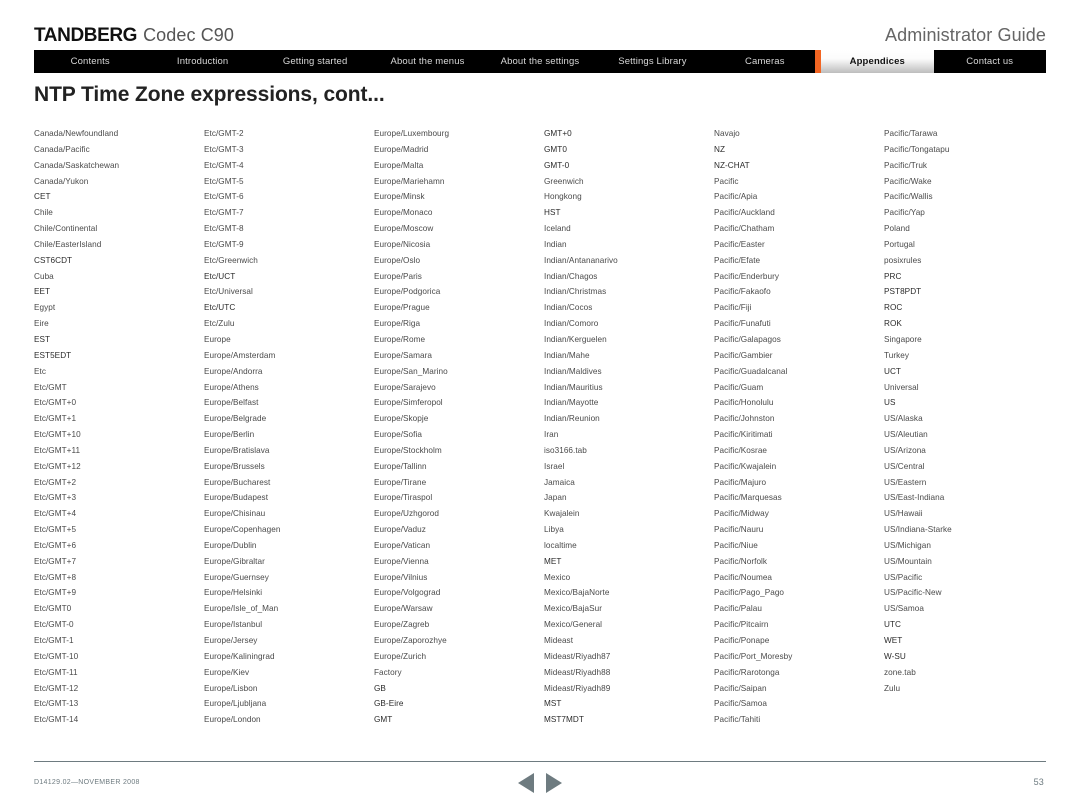 This screenshot has width=1080, height=811. What do you see at coordinates (577, 656) in the screenshot?
I see `timezone-entry: Mideast/Riyadh87` at bounding box center [577, 656].